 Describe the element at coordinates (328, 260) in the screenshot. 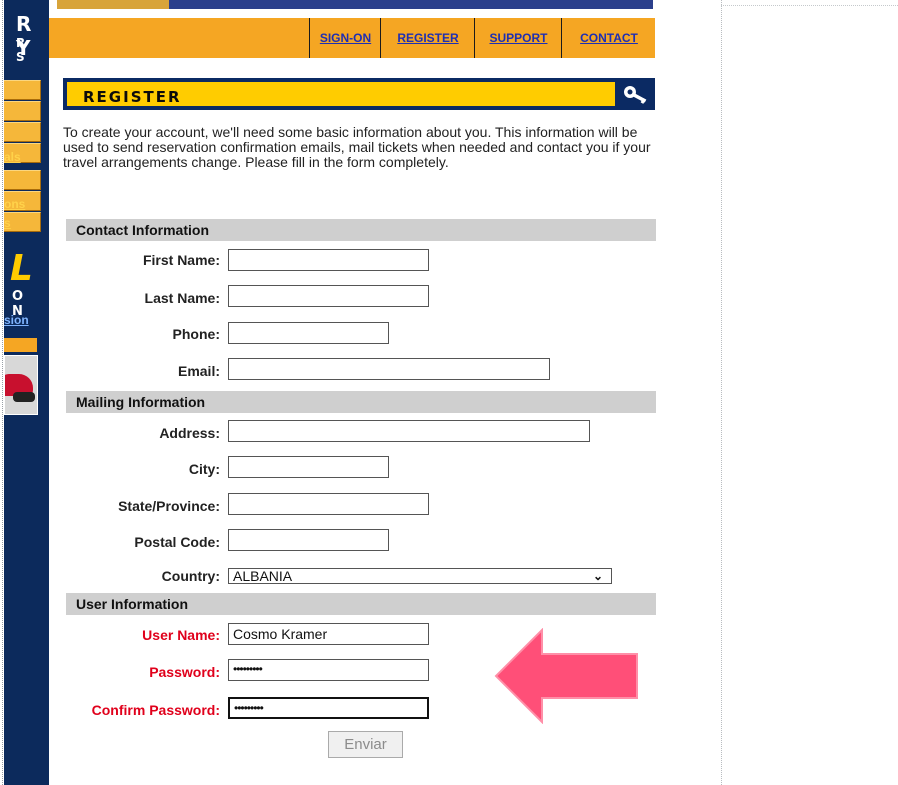

I see `first-name-input` at that location.